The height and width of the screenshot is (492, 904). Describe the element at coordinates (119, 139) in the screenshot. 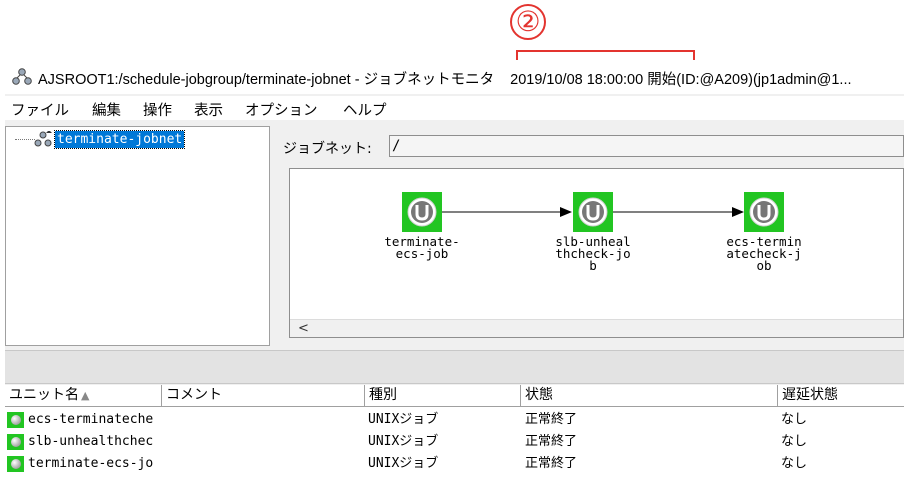

I see `tree-item-terminate-jobnet: terminate-jobnet` at that location.